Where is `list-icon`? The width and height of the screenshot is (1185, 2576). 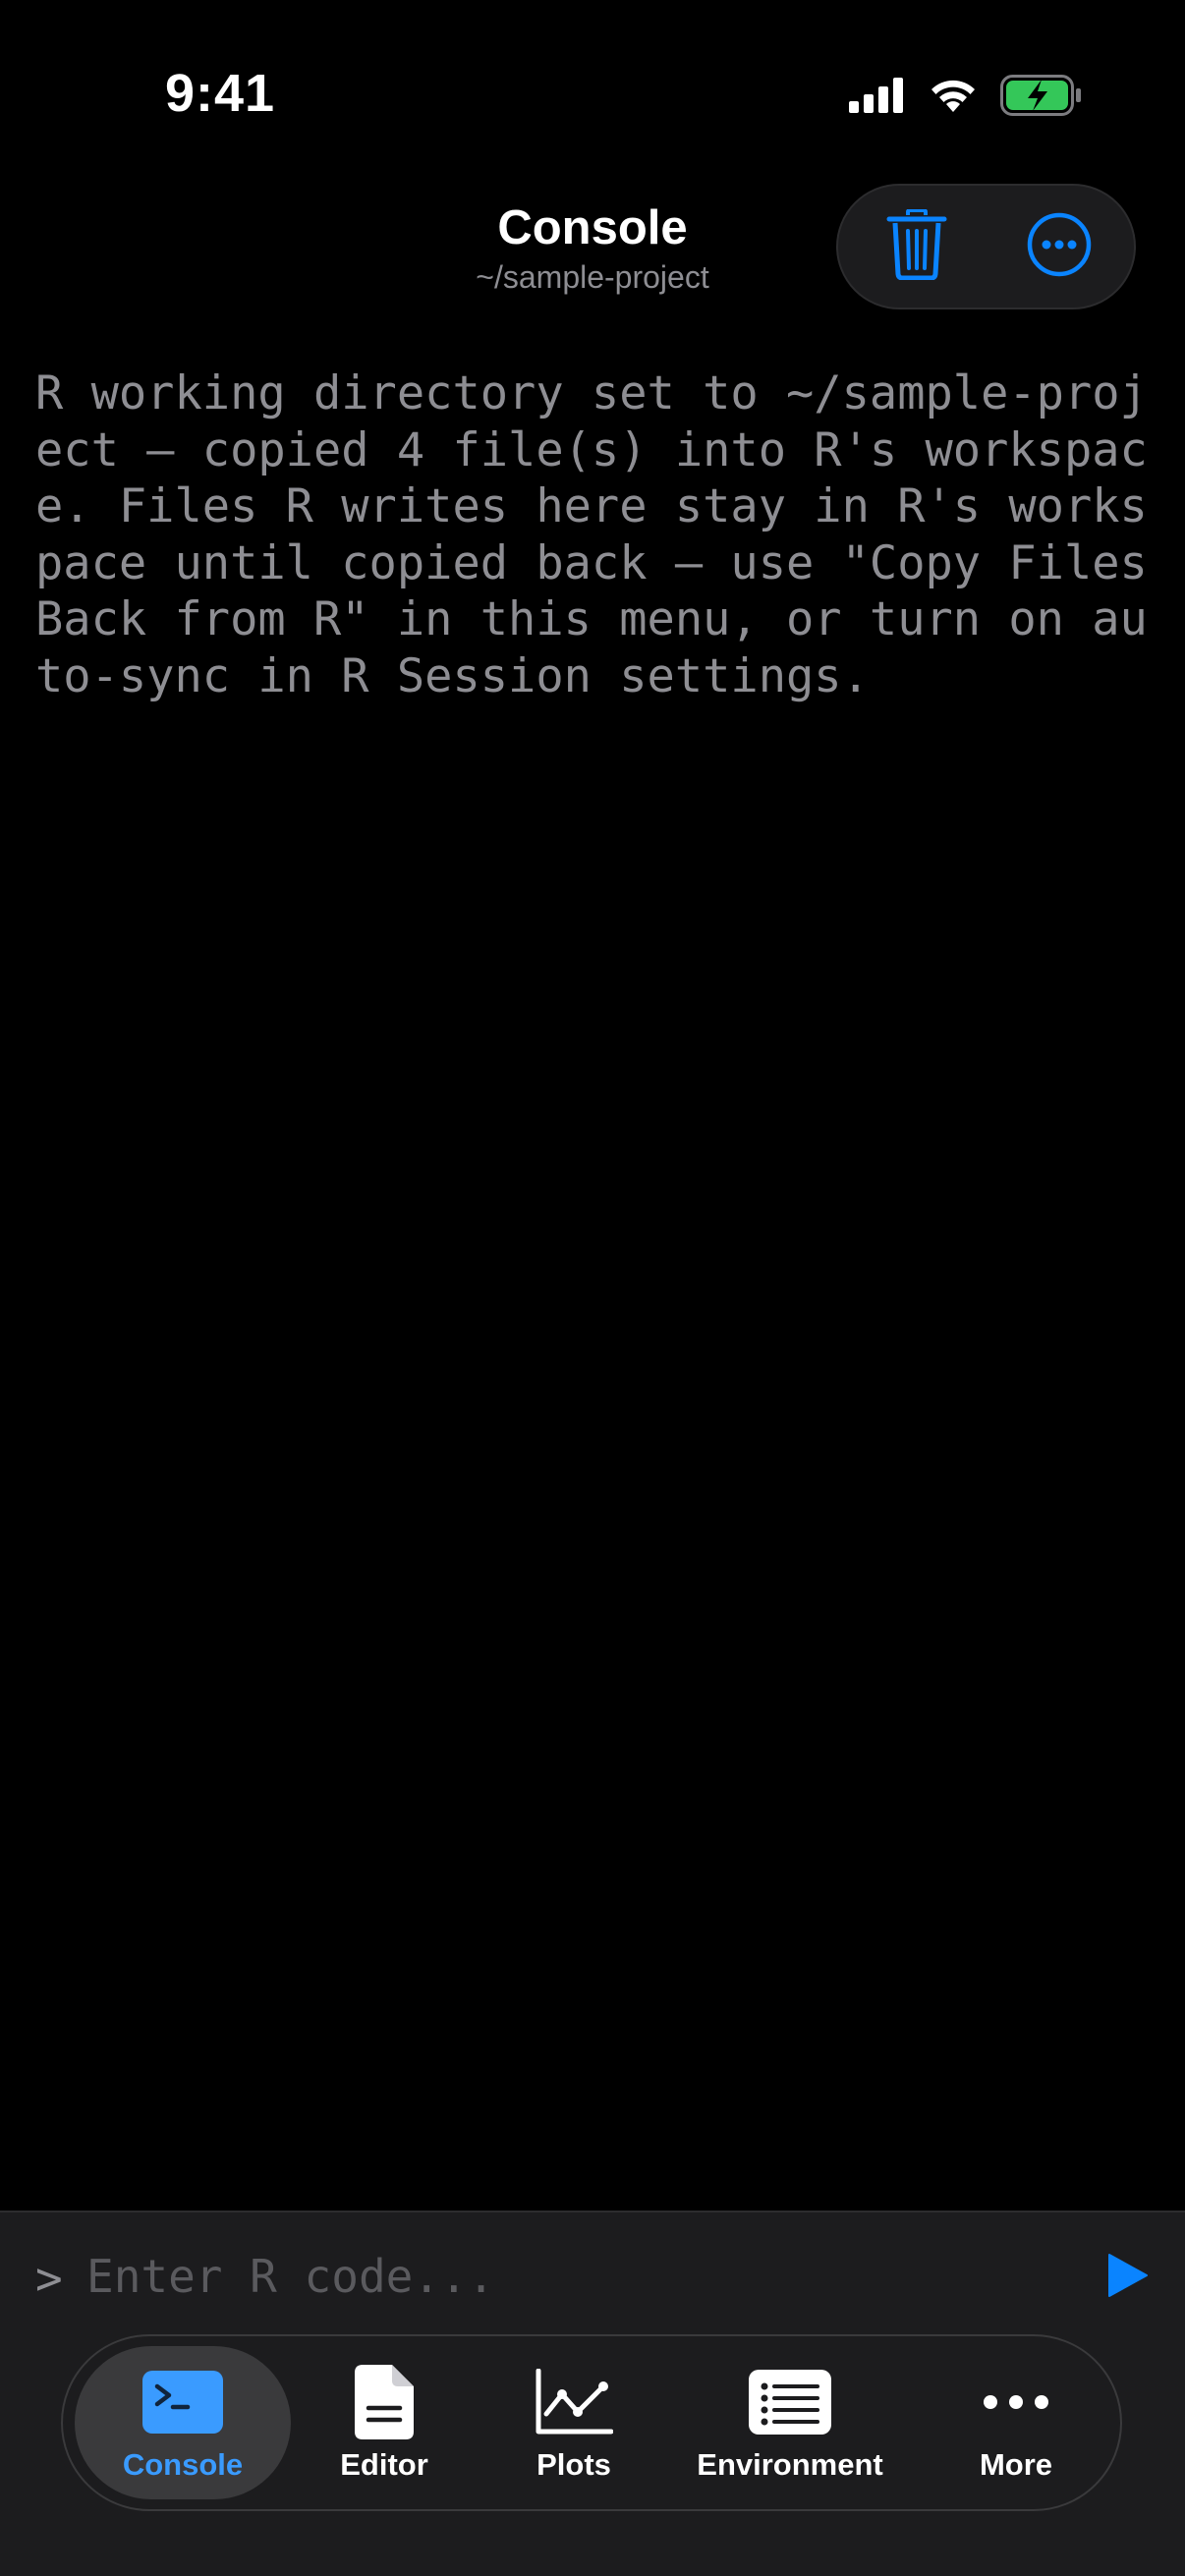
list-icon is located at coordinates (790, 2402).